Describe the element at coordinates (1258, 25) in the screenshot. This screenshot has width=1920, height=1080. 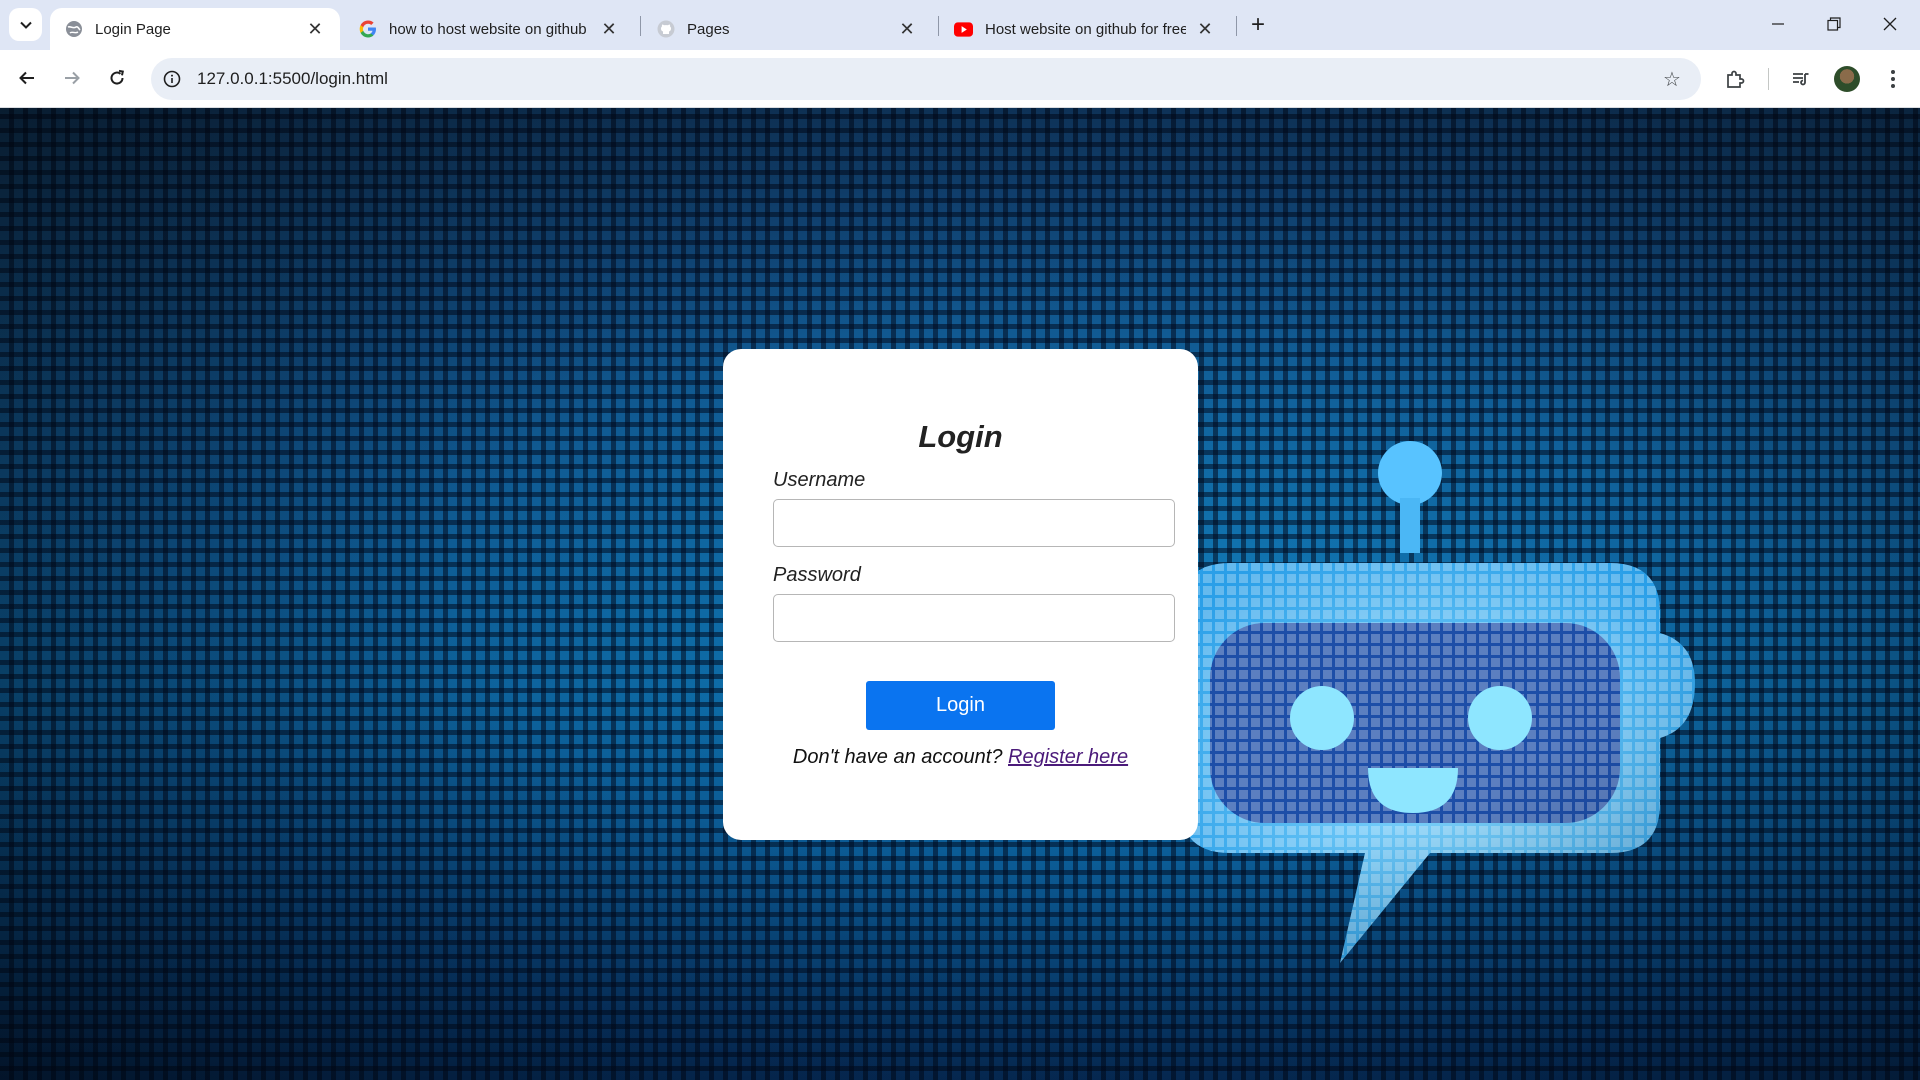
I see `new-tab-button: +` at that location.